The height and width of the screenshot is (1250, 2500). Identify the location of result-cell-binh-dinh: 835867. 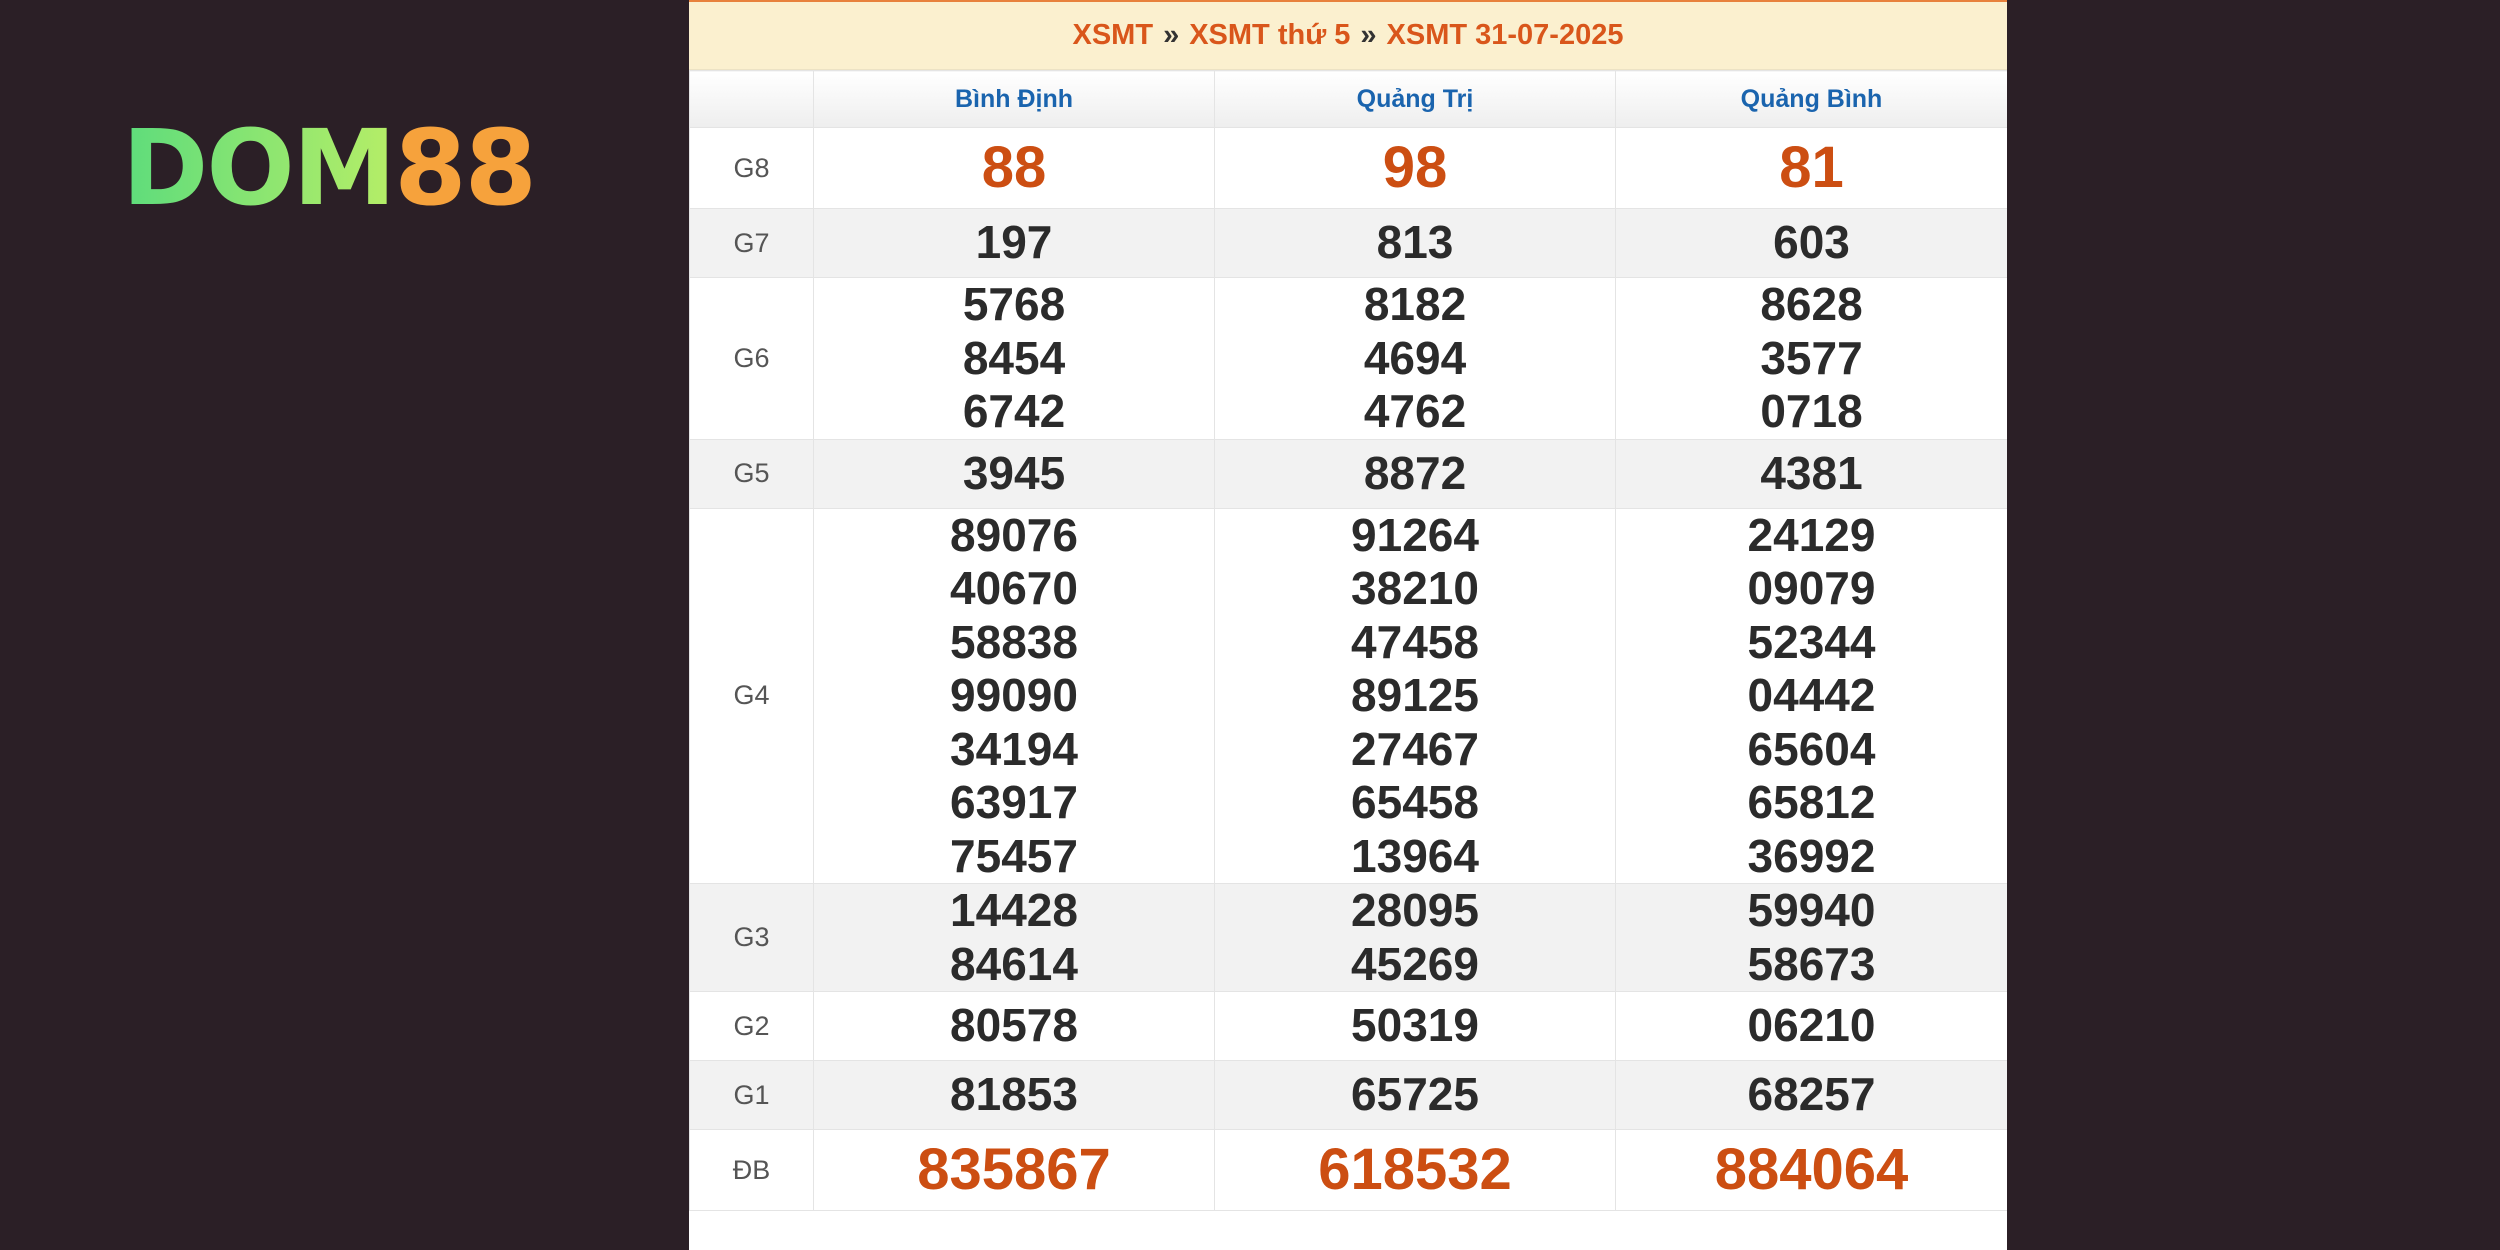
(1014, 1170).